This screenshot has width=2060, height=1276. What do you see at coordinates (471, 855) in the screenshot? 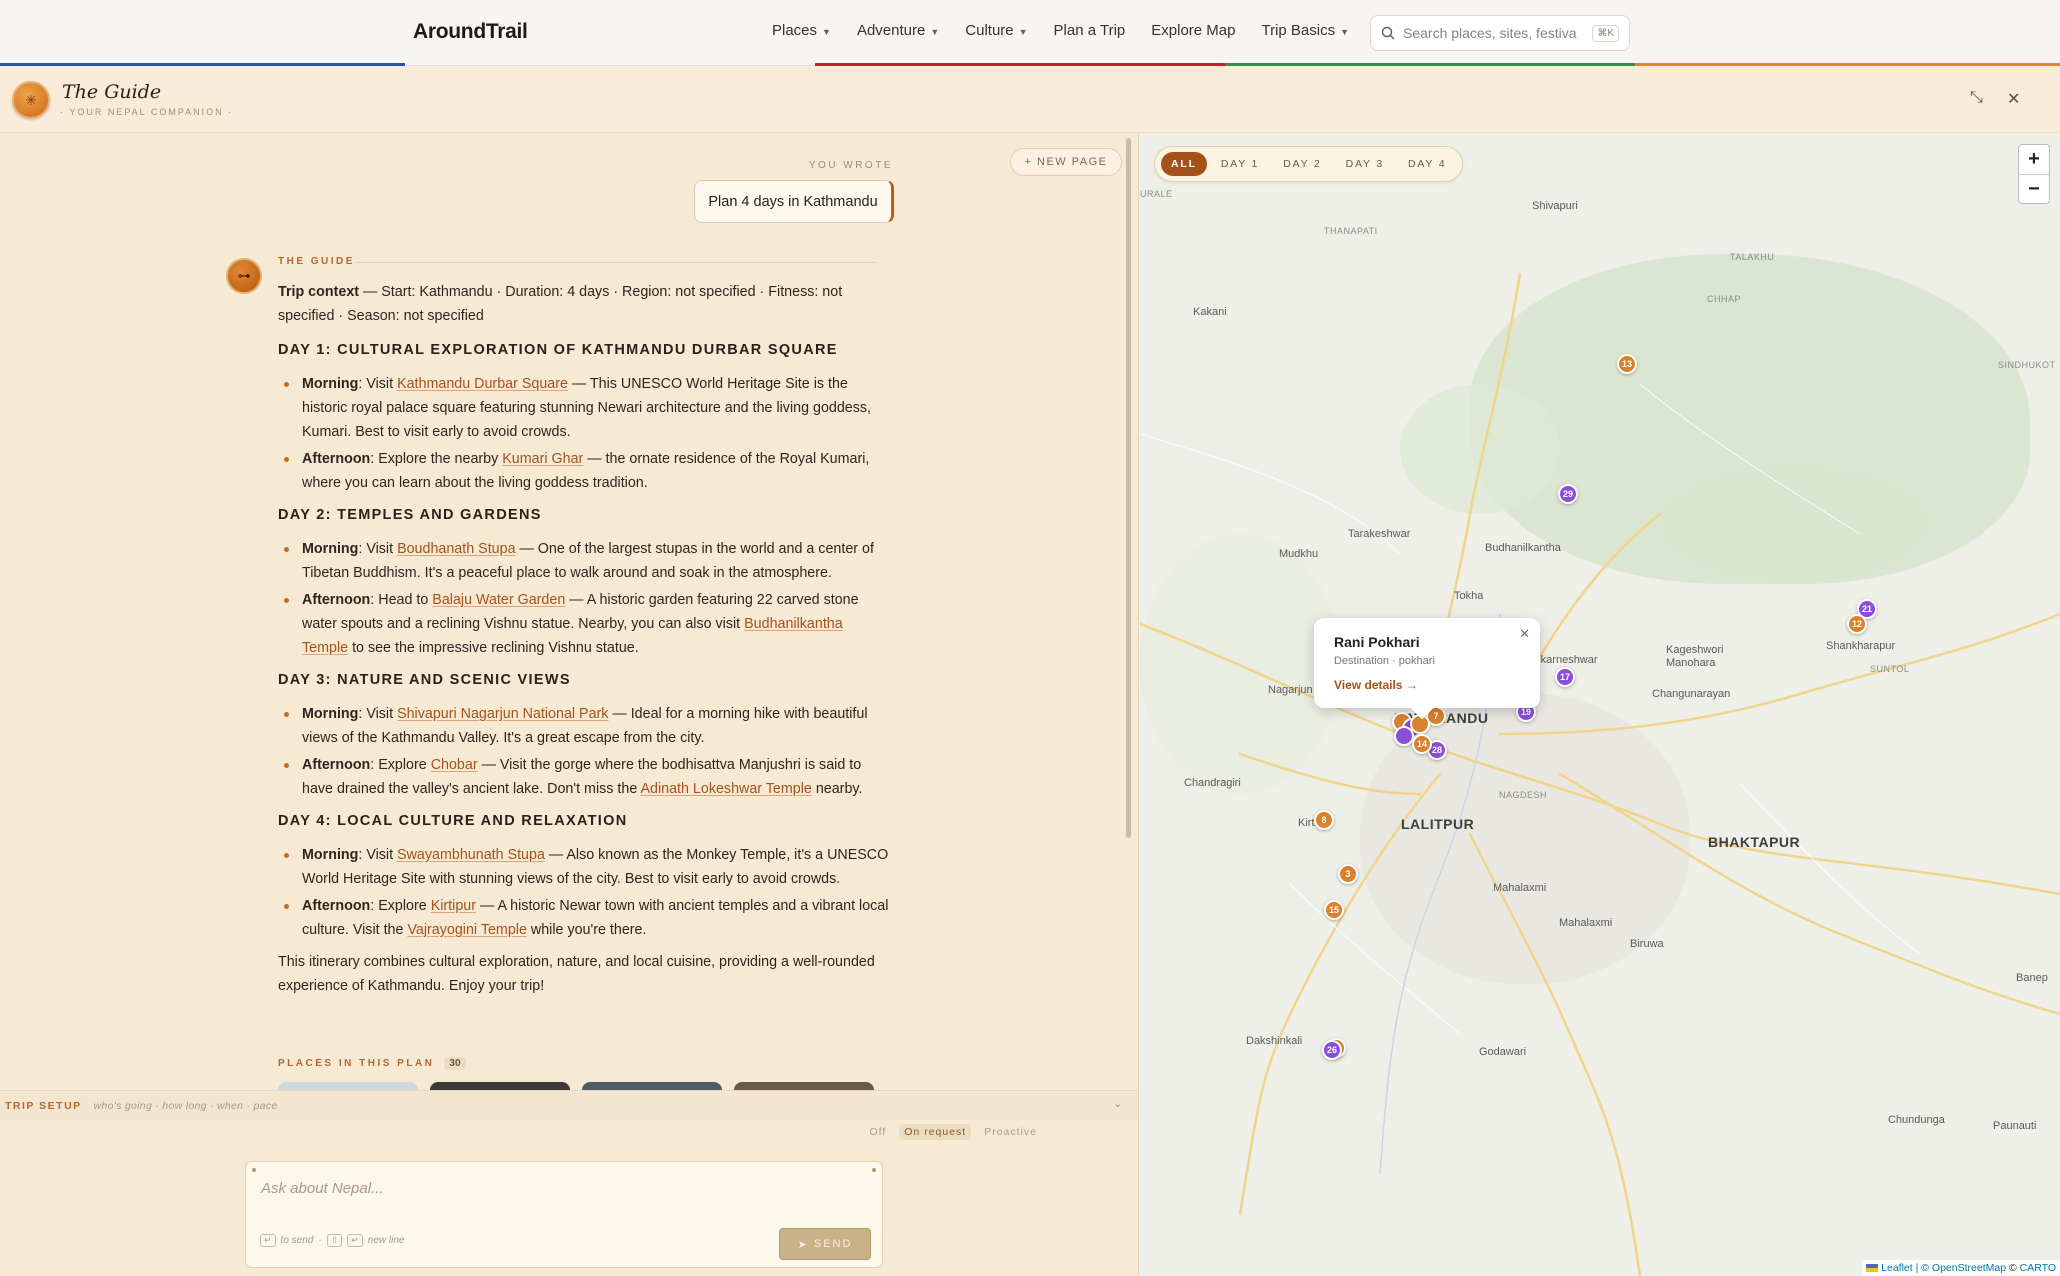
I see `place-link: Swayambhunath Stupa` at bounding box center [471, 855].